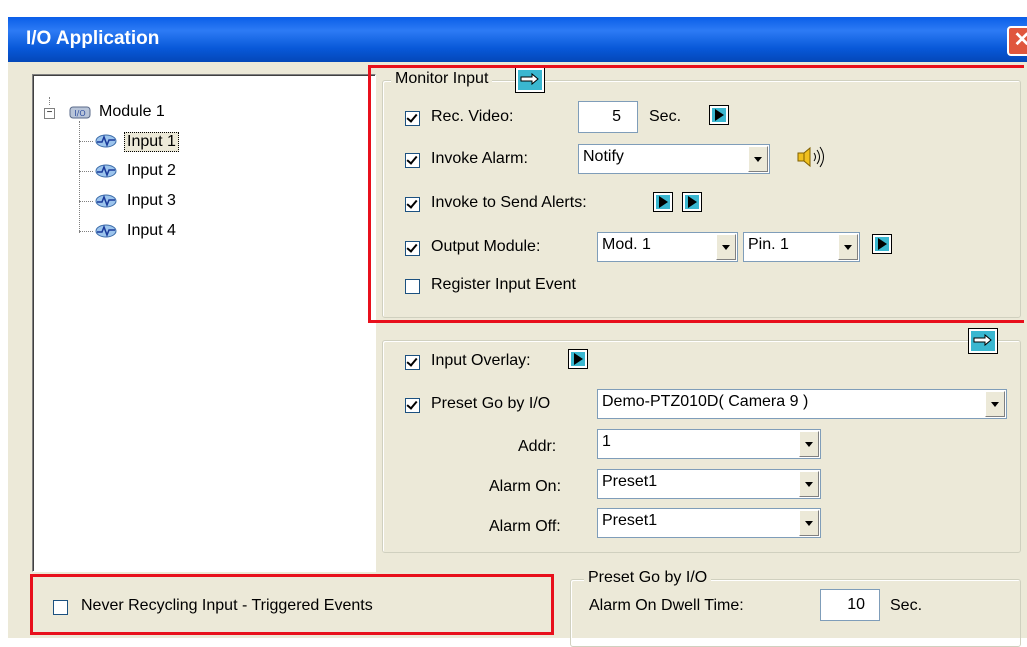  What do you see at coordinates (525, 526) in the screenshot?
I see `alarm-off-label: Alarm Off:` at bounding box center [525, 526].